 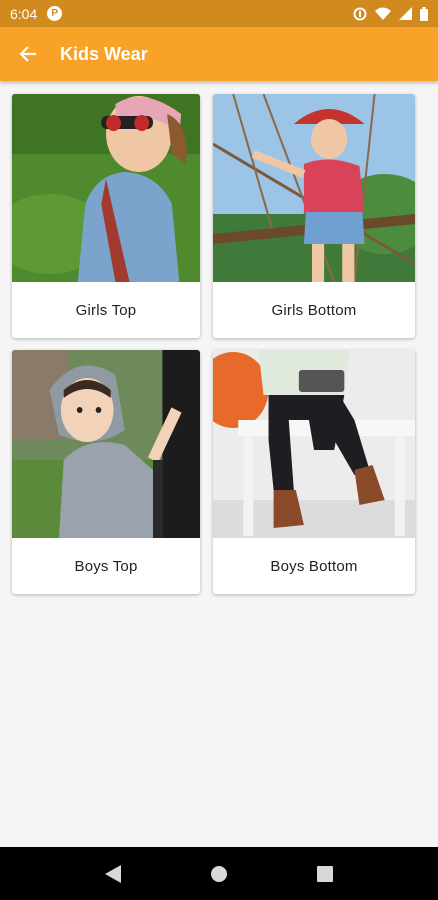 I want to click on nav-recents-button, so click(x=325, y=874).